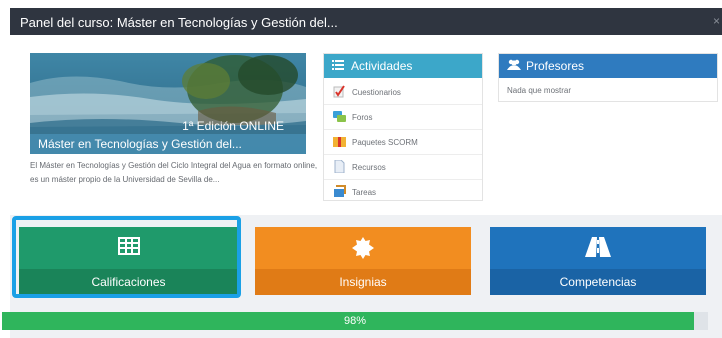 Image resolution: width=722 pixels, height=338 pixels. What do you see at coordinates (339, 141) in the screenshot?
I see `scorm-package-icon` at bounding box center [339, 141].